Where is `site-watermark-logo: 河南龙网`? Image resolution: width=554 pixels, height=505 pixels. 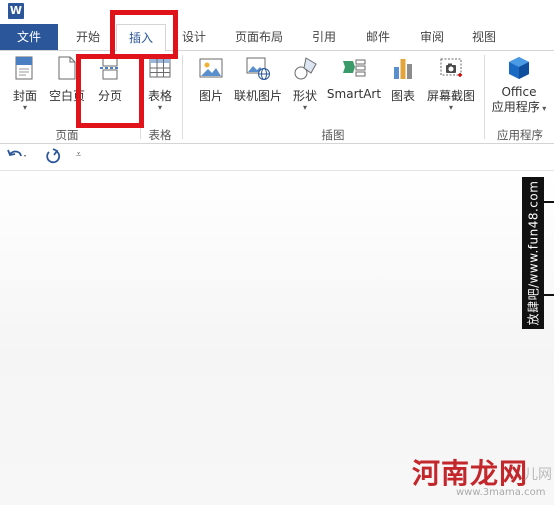
site-watermark-logo: 河南龙网 is located at coordinates (470, 473).